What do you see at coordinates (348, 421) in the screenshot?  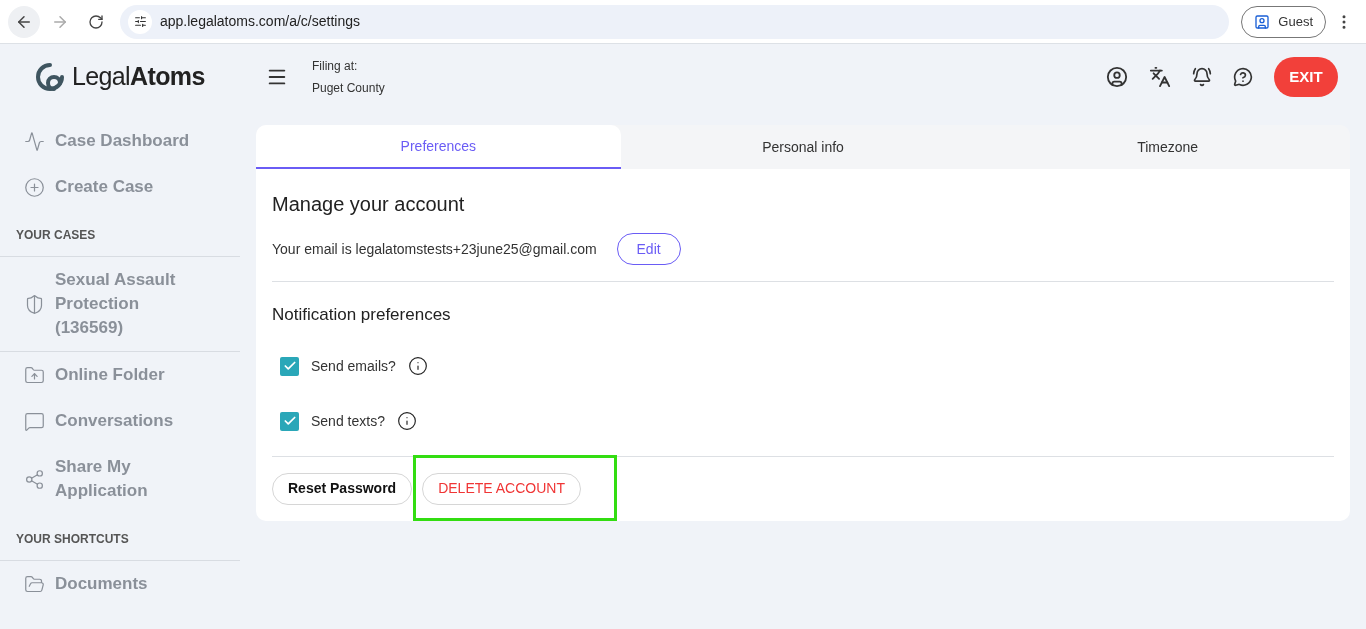 I see `option-label: Send texts?` at bounding box center [348, 421].